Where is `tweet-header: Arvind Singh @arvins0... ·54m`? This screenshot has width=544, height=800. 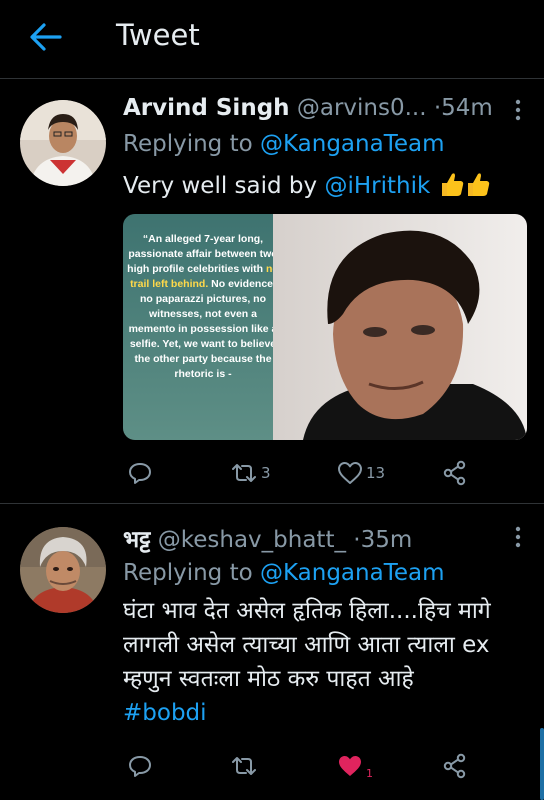
tweet-header: Arvind Singh @arvins0... ·54m is located at coordinates (308, 108).